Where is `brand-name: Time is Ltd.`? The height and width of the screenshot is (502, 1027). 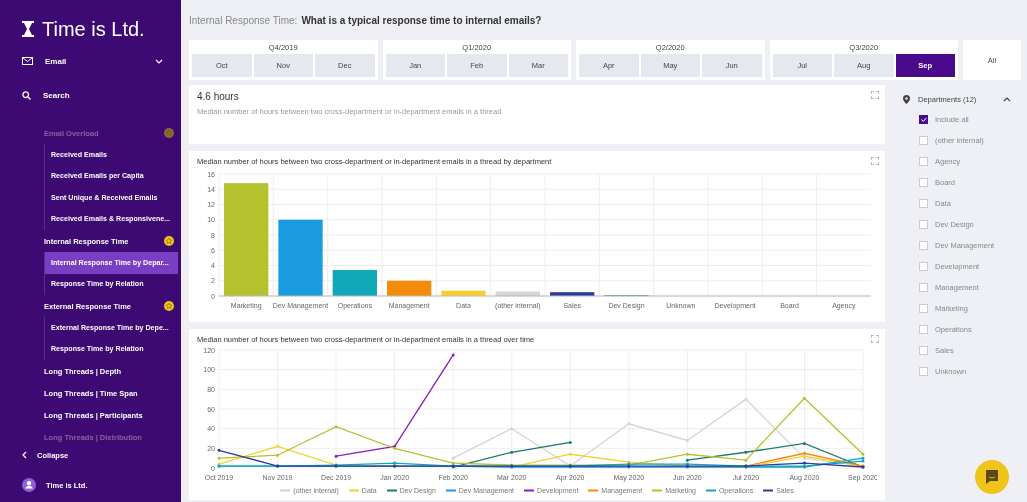 brand-name: Time is Ltd. is located at coordinates (93, 29).